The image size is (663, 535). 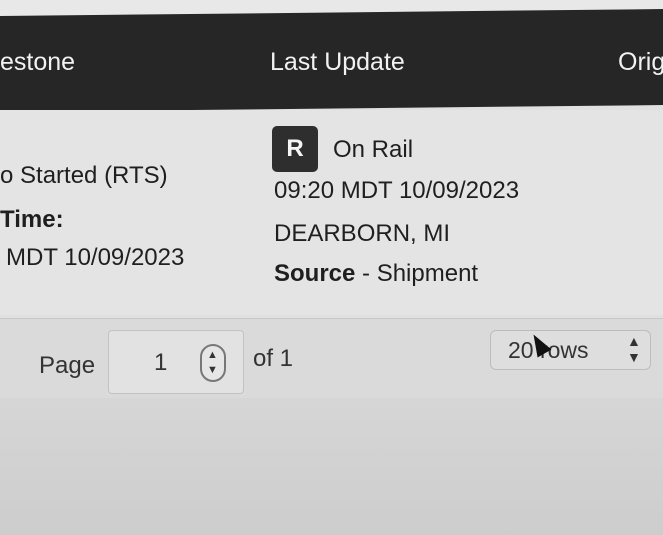 What do you see at coordinates (32, 219) in the screenshot?
I see `milestone-time-label: Time:` at bounding box center [32, 219].